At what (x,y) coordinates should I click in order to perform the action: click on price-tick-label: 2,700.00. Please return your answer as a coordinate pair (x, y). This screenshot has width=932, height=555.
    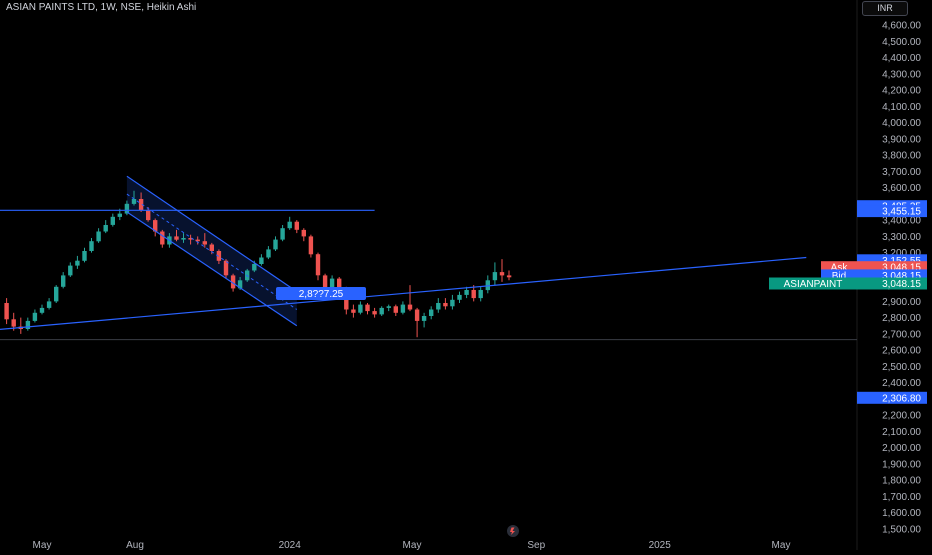
    Looking at the image, I should click on (901, 334).